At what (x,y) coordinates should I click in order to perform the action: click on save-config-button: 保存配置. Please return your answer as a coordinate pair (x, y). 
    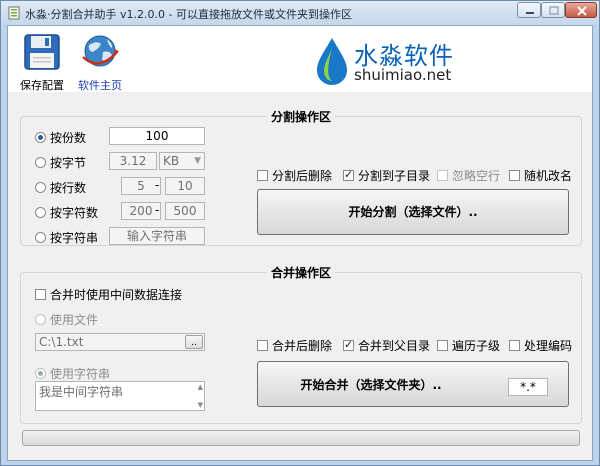
    Looking at the image, I should click on (42, 61).